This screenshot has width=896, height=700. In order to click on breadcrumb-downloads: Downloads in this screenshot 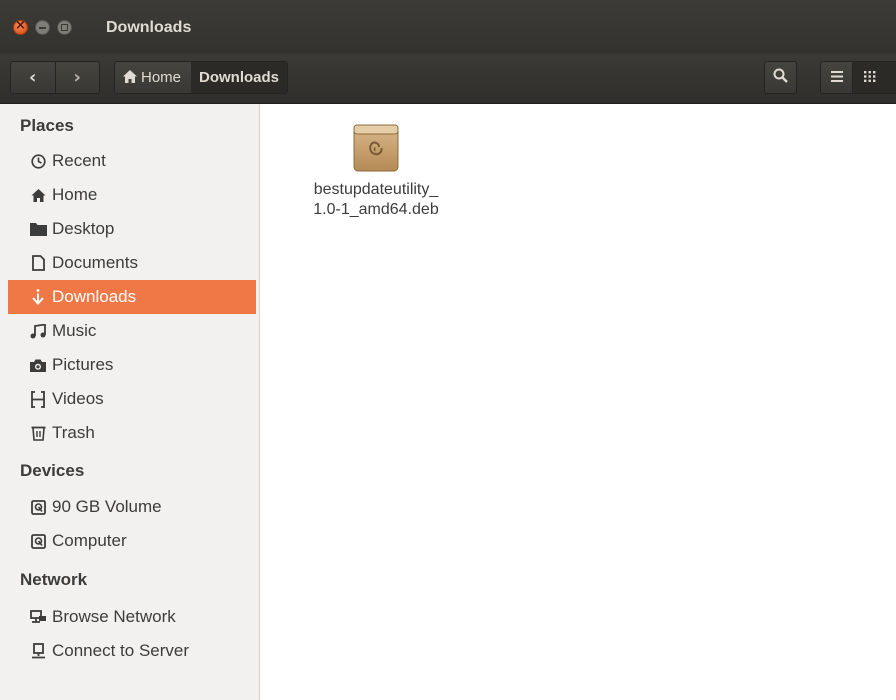, I will do `click(239, 77)`.